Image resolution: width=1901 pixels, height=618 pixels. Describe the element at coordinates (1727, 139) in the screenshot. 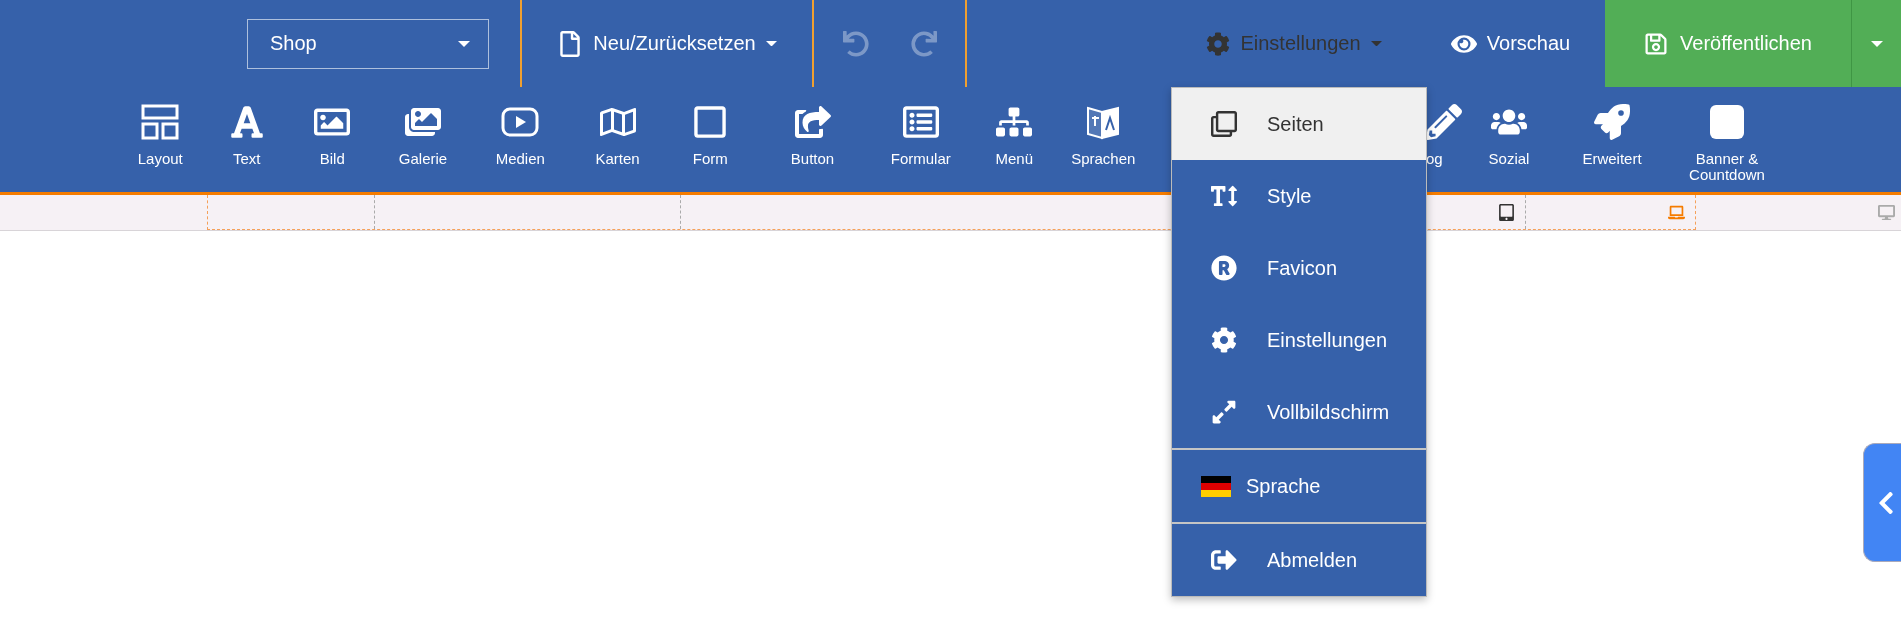

I see `toolbar-item: Banner & Countdown` at that location.